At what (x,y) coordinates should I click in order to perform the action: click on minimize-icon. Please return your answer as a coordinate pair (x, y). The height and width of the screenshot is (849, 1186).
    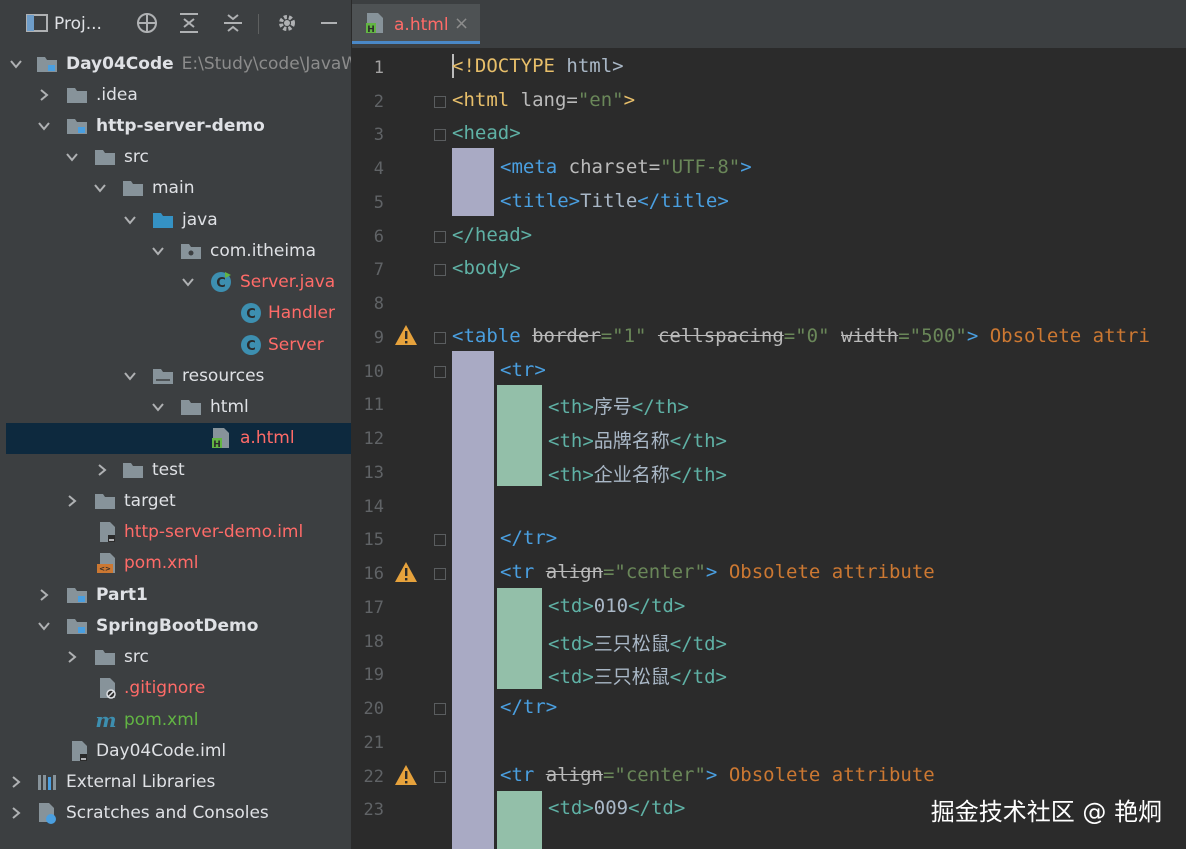
    Looking at the image, I should click on (329, 23).